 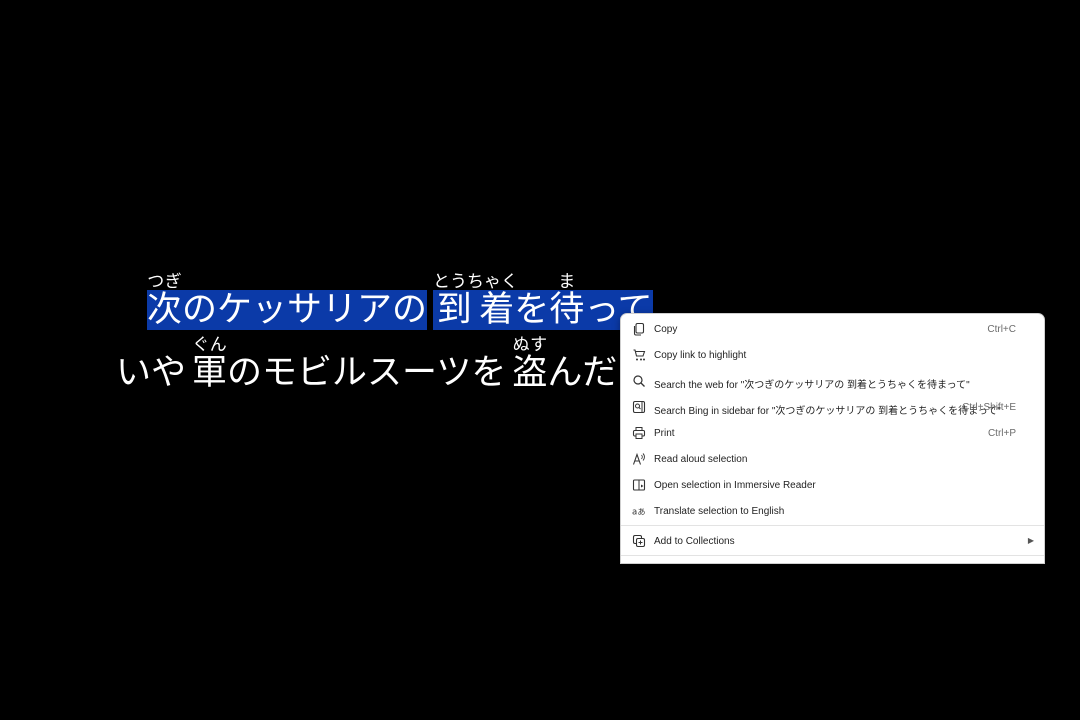 I want to click on svg-text: あ, so click(x=642, y=512).